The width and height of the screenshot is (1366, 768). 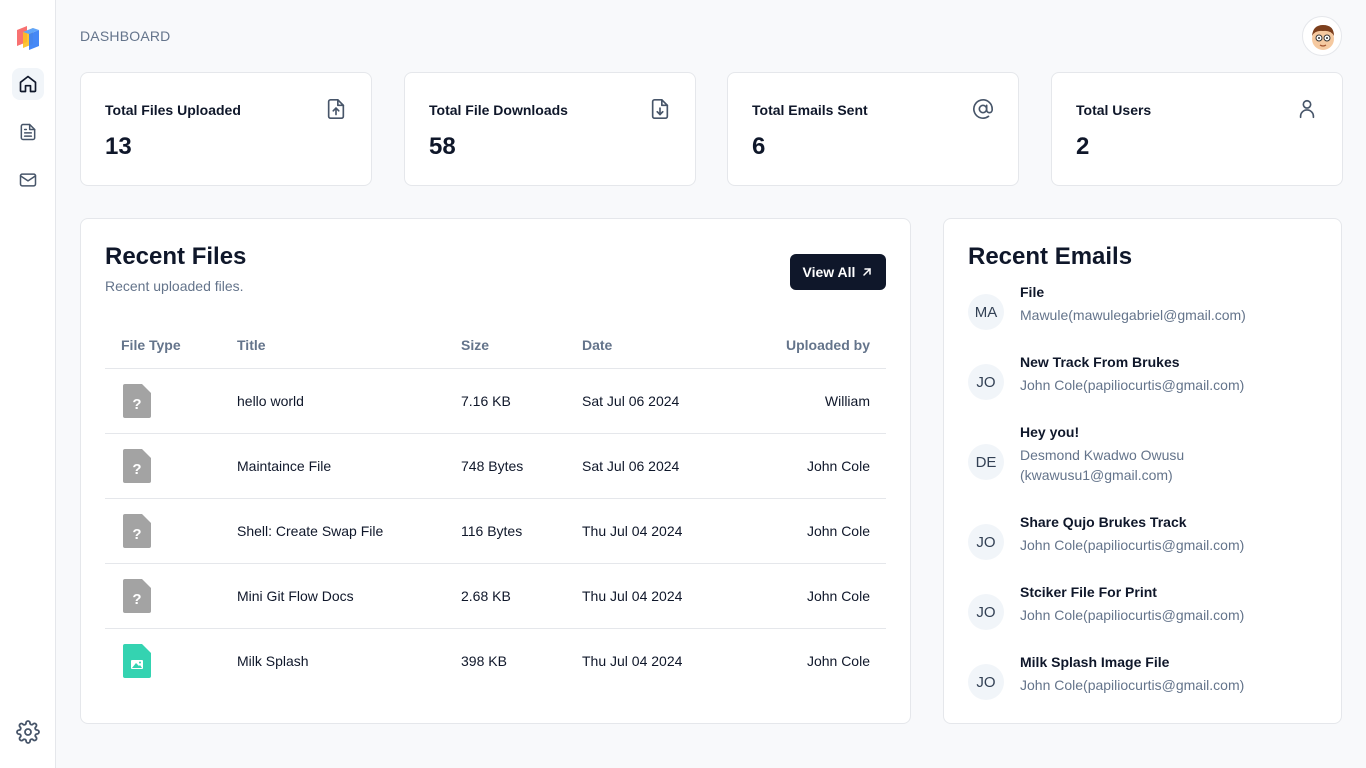 I want to click on page-title: DASHBOARD, so click(x=125, y=36).